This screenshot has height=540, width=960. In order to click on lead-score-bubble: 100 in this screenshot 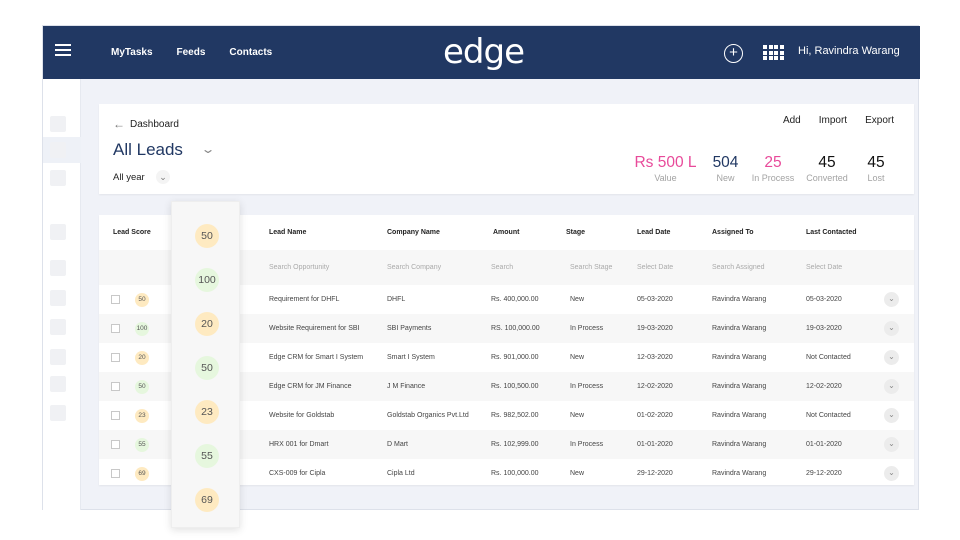, I will do `click(207, 280)`.